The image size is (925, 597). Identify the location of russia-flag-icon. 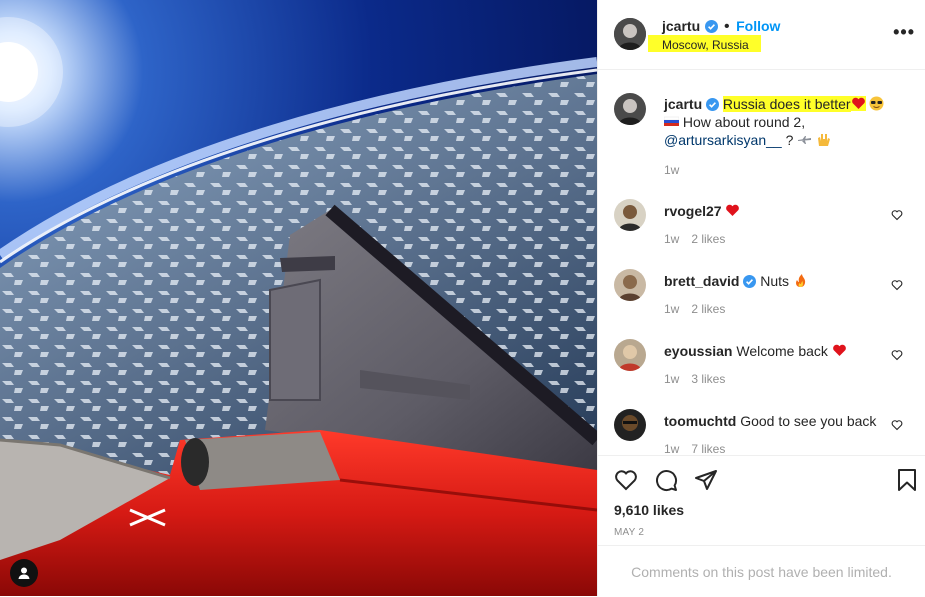
(671, 121).